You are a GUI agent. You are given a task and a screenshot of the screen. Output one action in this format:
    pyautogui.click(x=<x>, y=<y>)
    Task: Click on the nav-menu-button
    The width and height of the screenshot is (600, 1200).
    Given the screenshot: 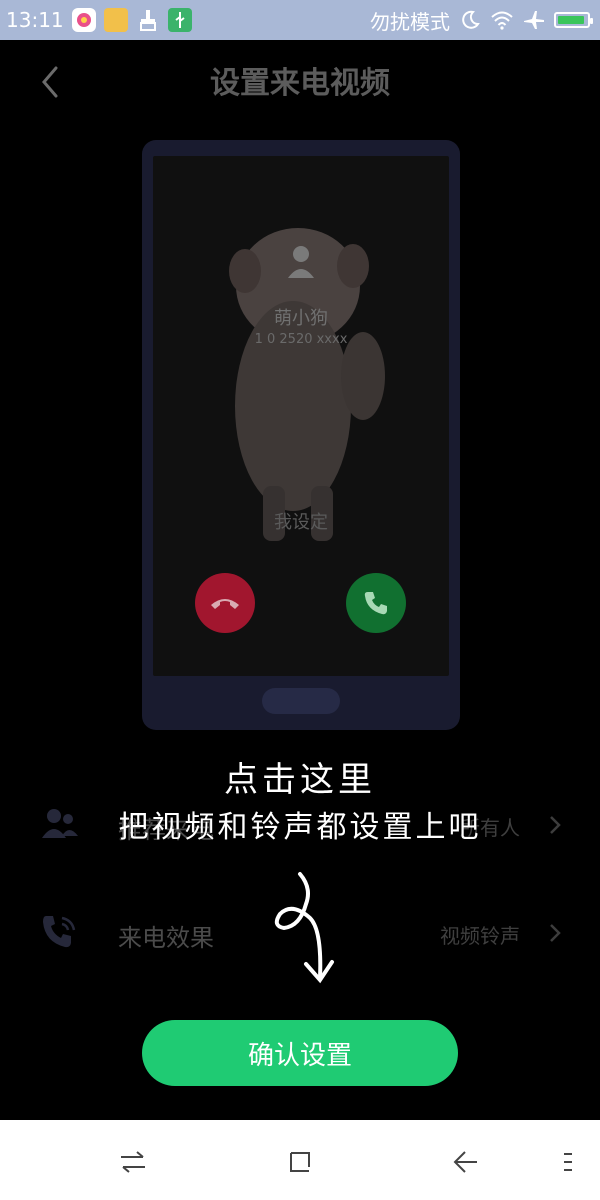 What is the action you would take?
    pyautogui.click(x=568, y=1162)
    